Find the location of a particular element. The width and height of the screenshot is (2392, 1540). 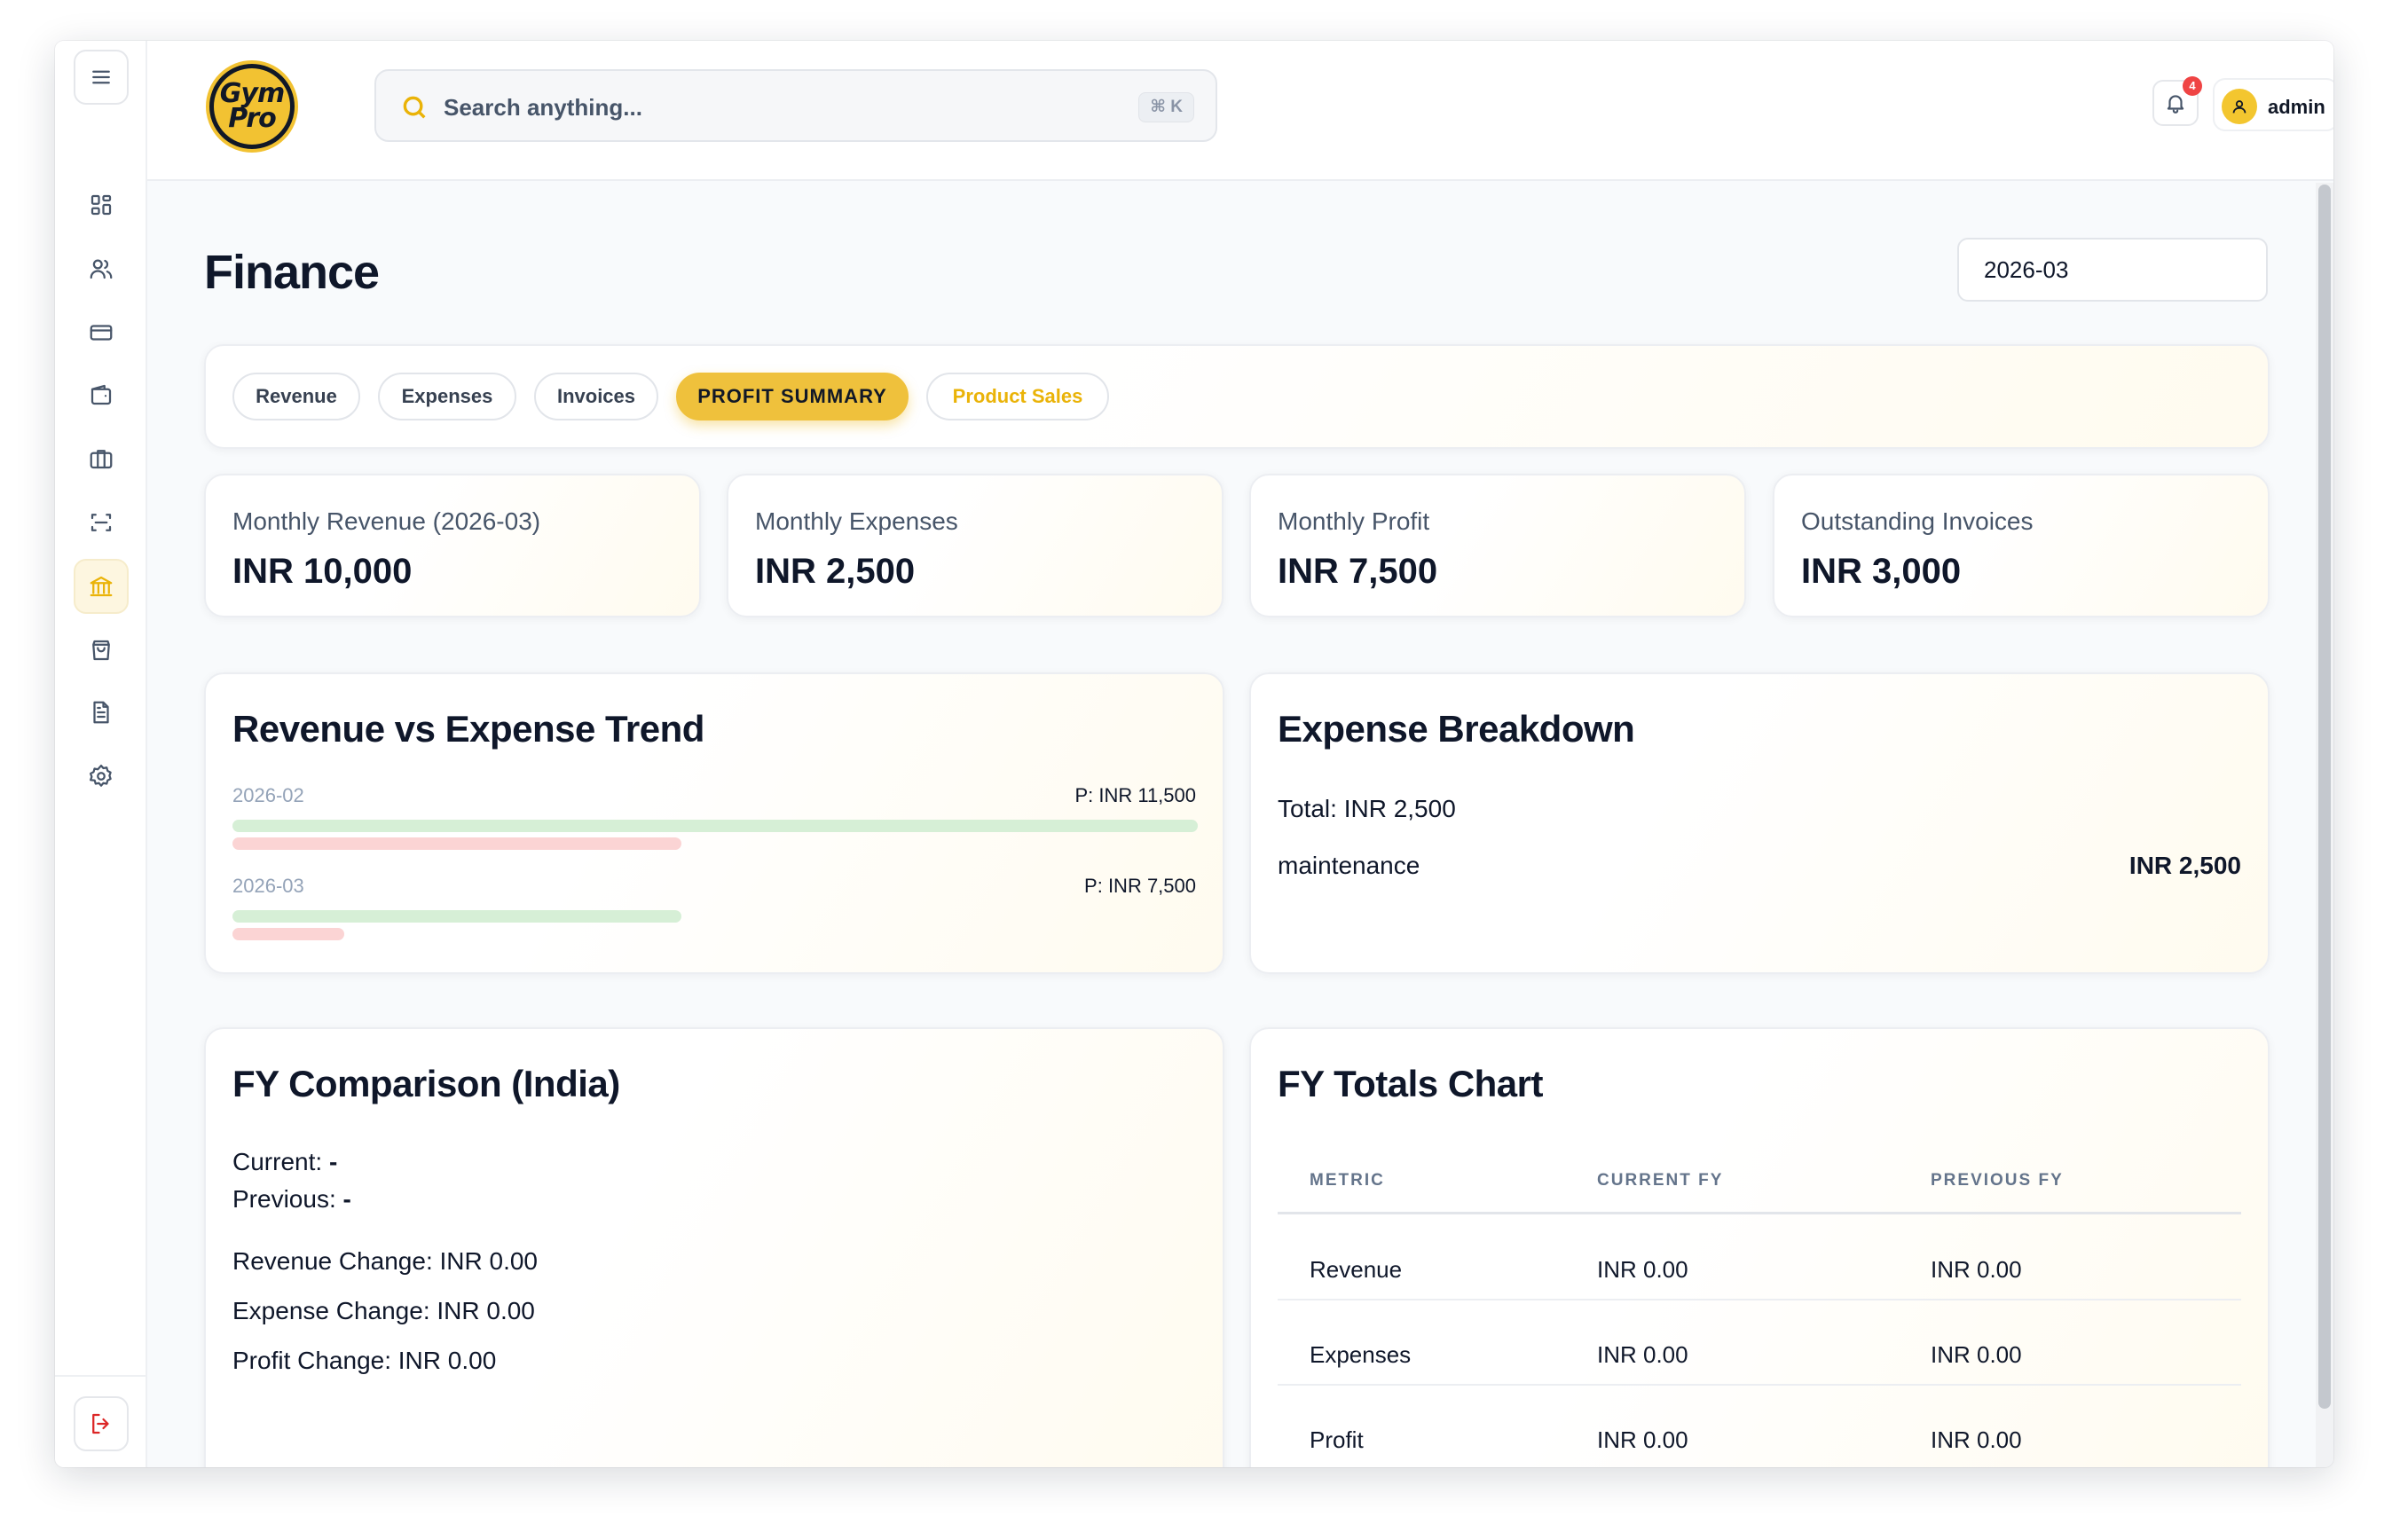

sidebar-item-finance is located at coordinates (101, 586).